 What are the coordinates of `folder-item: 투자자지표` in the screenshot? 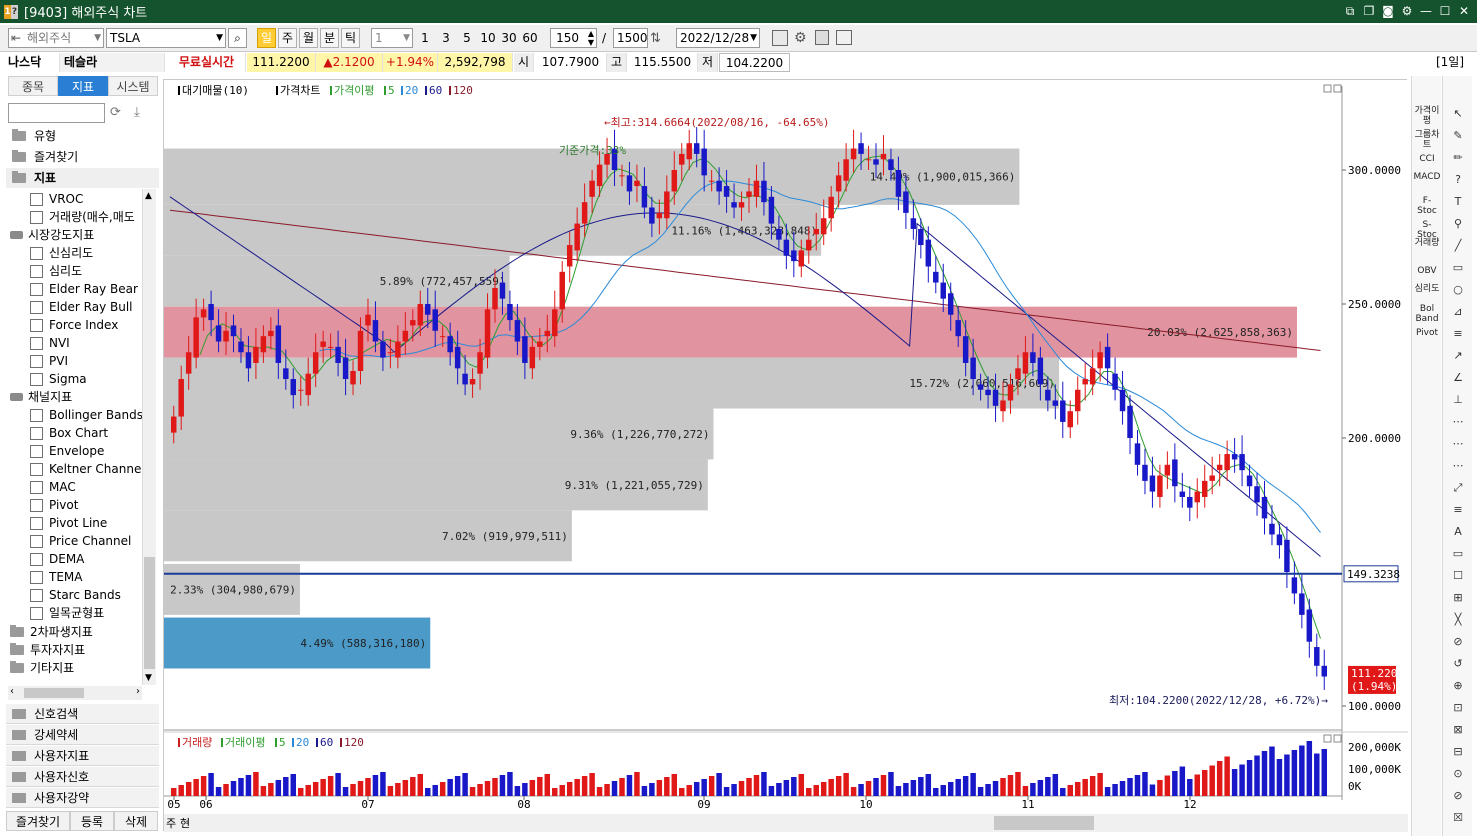 It's located at (74, 650).